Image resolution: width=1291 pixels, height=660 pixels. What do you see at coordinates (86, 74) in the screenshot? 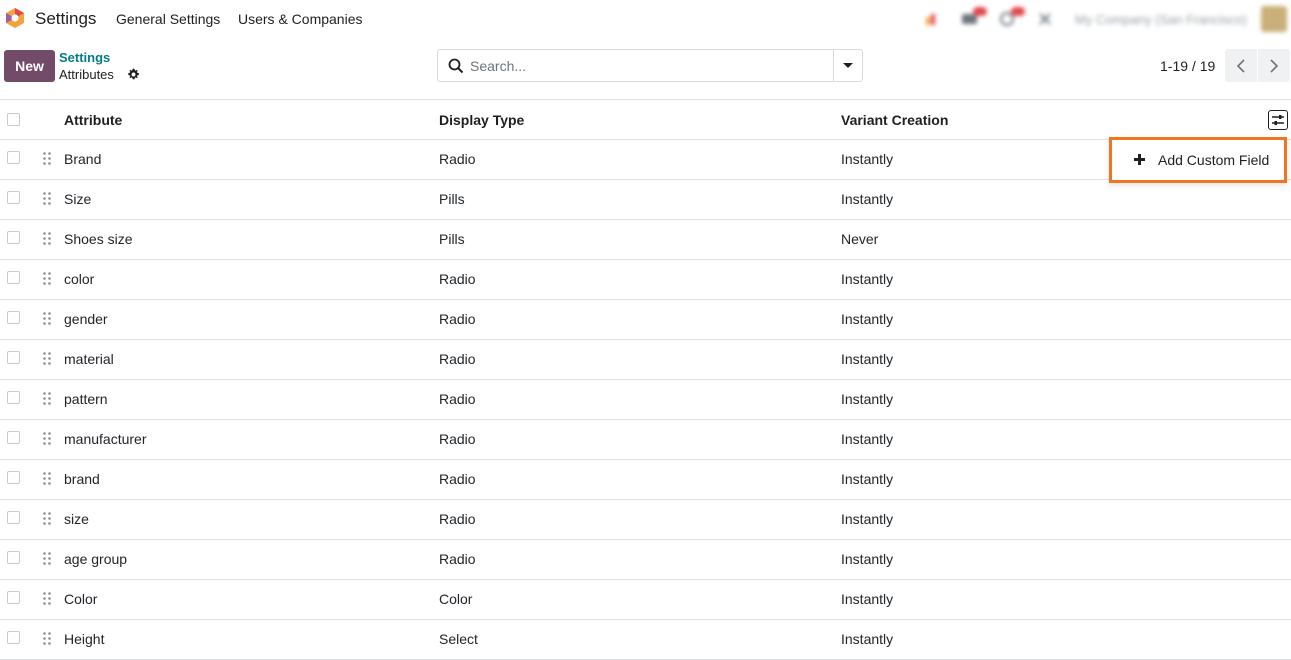
I see `breadcrumb-current: Attributes` at bounding box center [86, 74].